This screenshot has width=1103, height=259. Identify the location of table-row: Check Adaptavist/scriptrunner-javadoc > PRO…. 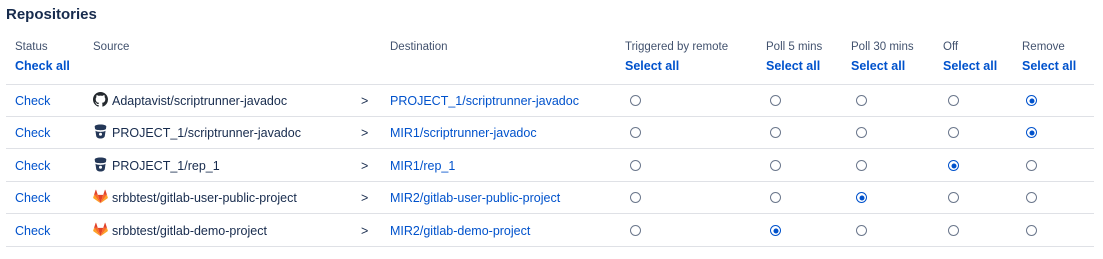
(551, 101).